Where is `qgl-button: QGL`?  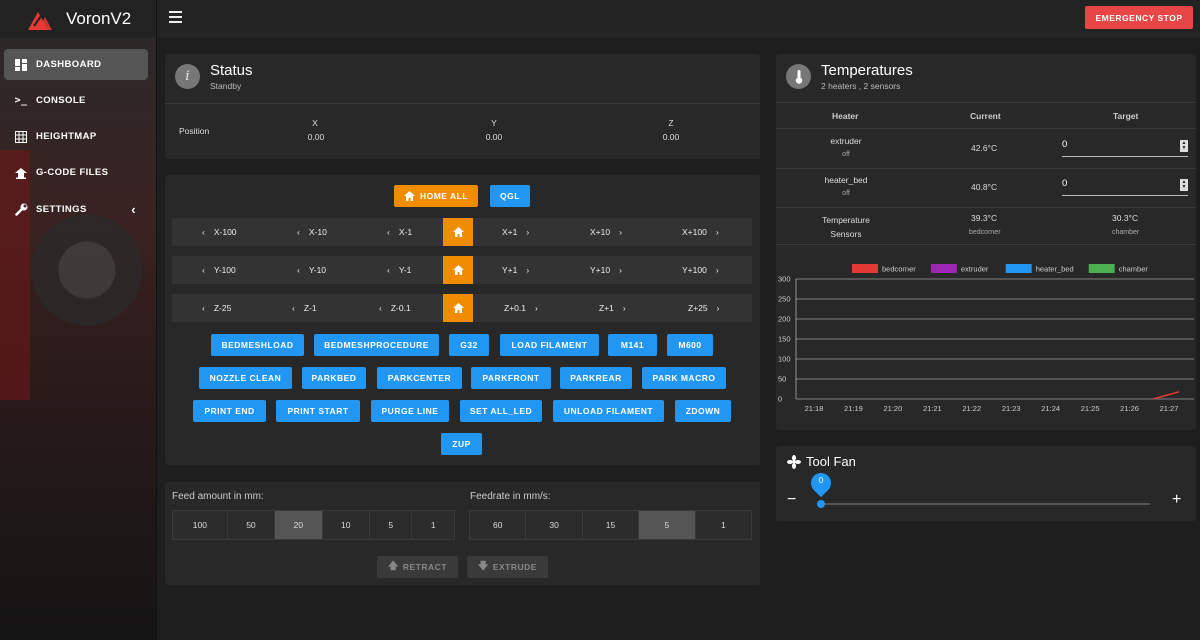 qgl-button: QGL is located at coordinates (510, 196).